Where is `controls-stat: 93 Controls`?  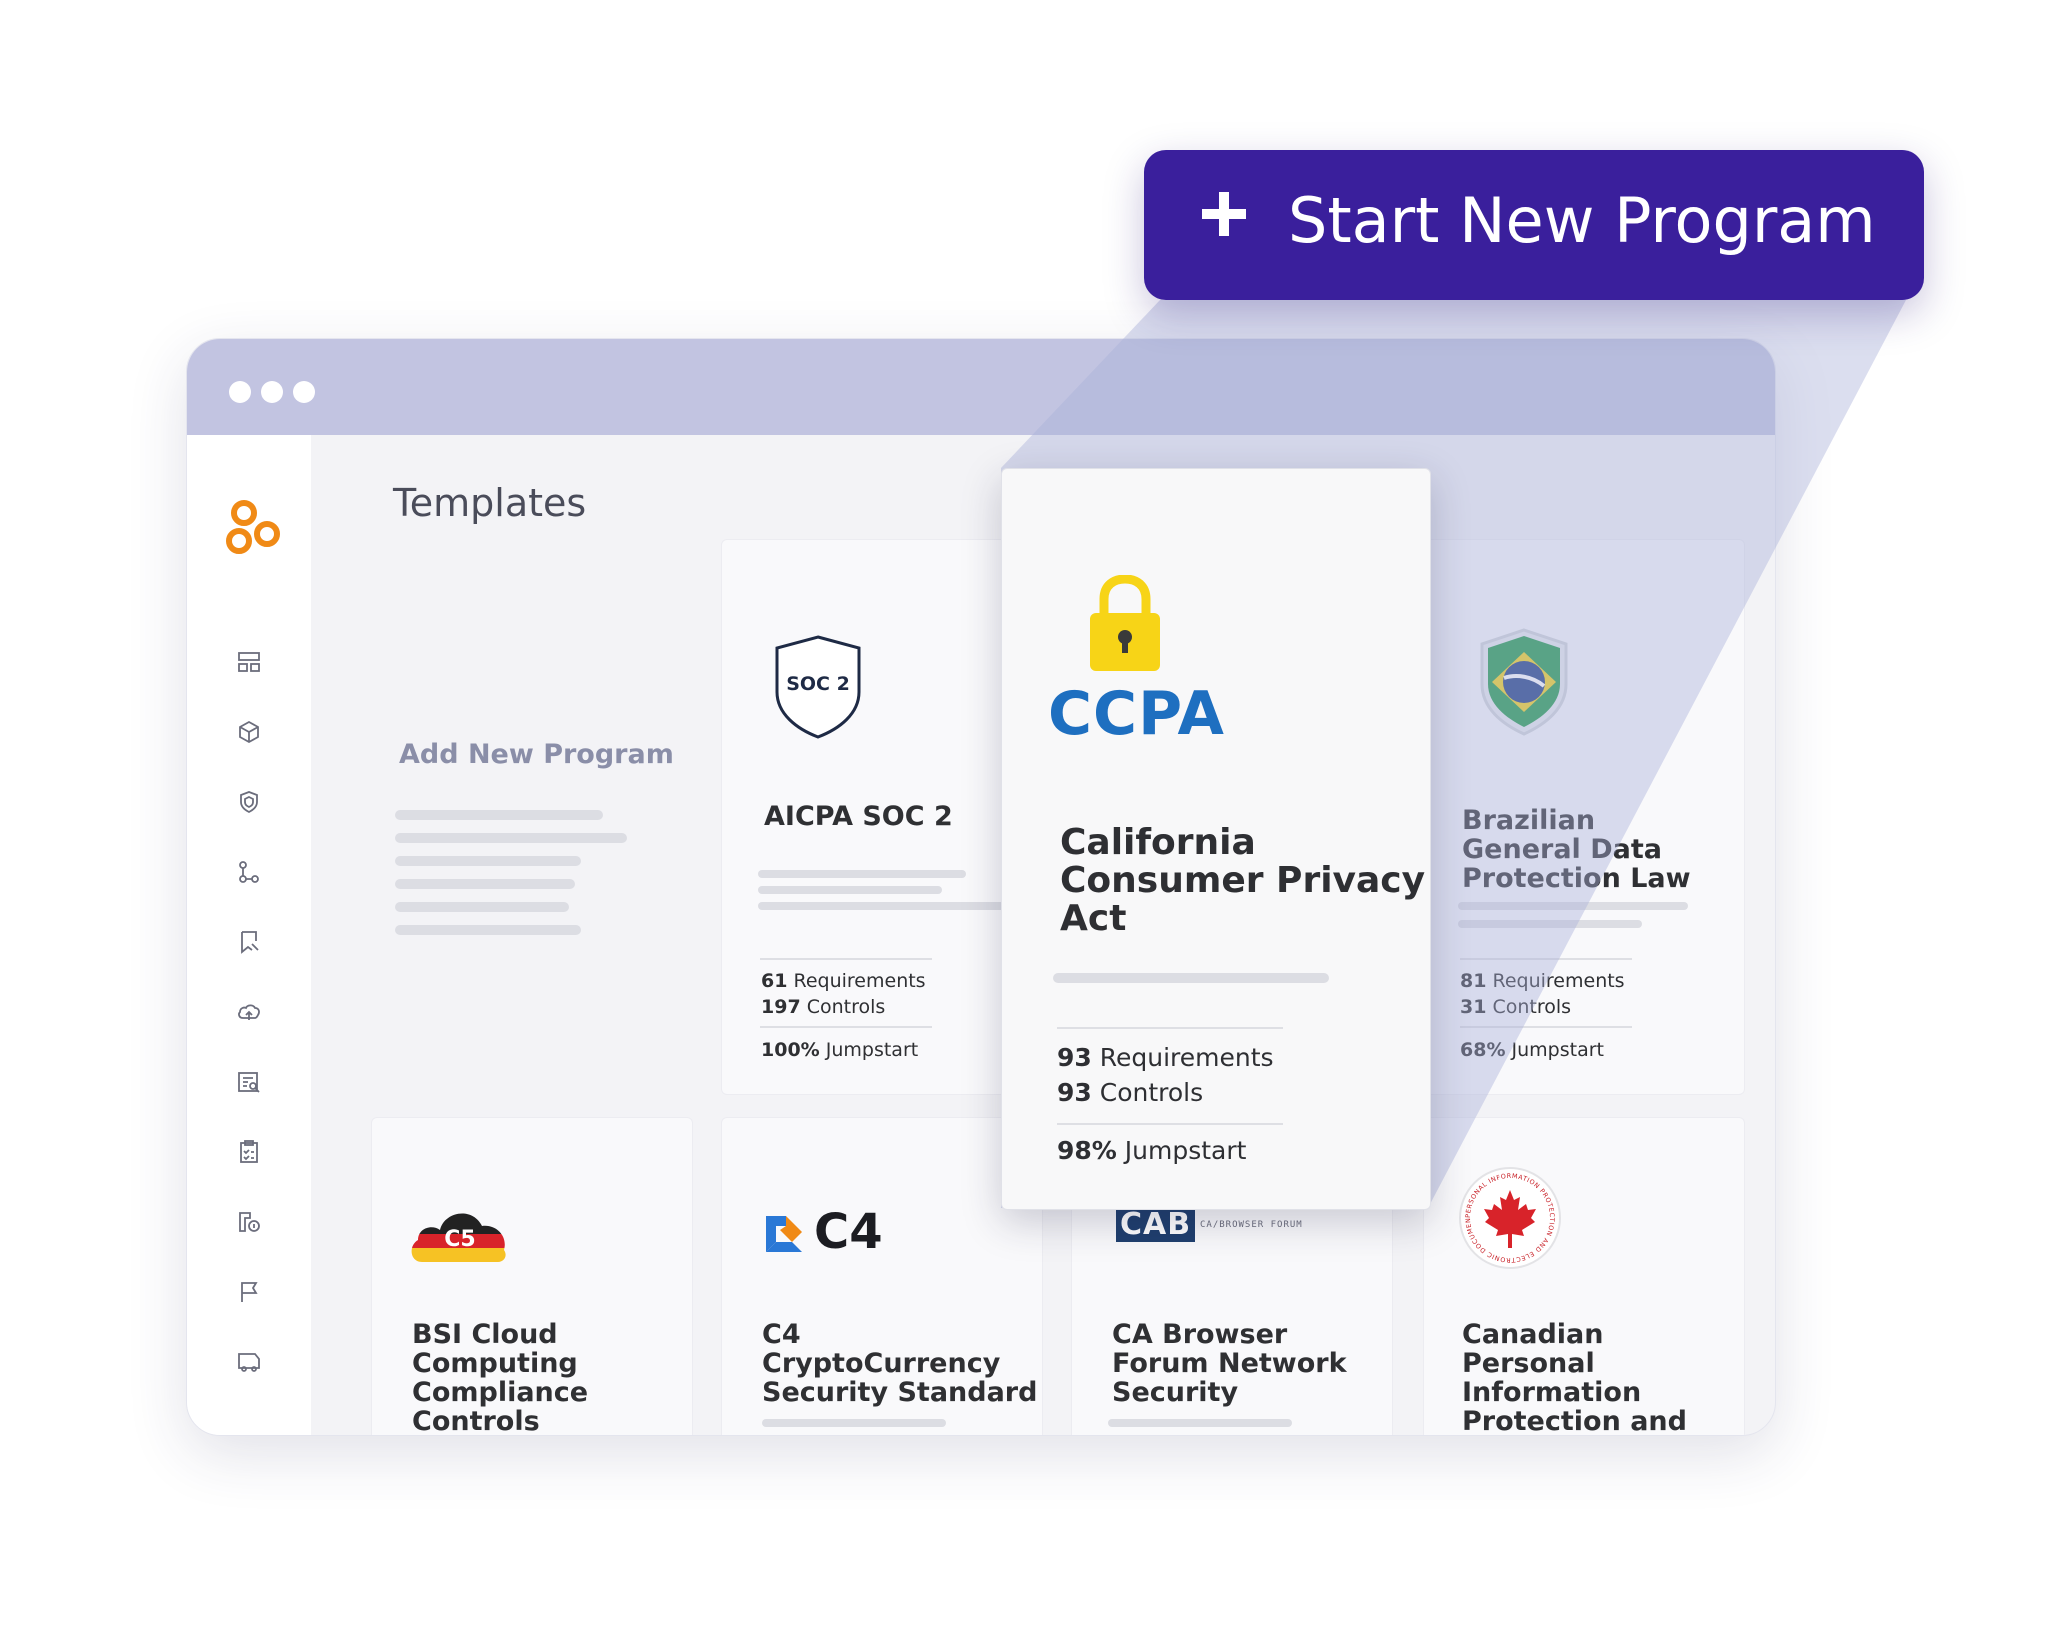 controls-stat: 93 Controls is located at coordinates (1130, 1092).